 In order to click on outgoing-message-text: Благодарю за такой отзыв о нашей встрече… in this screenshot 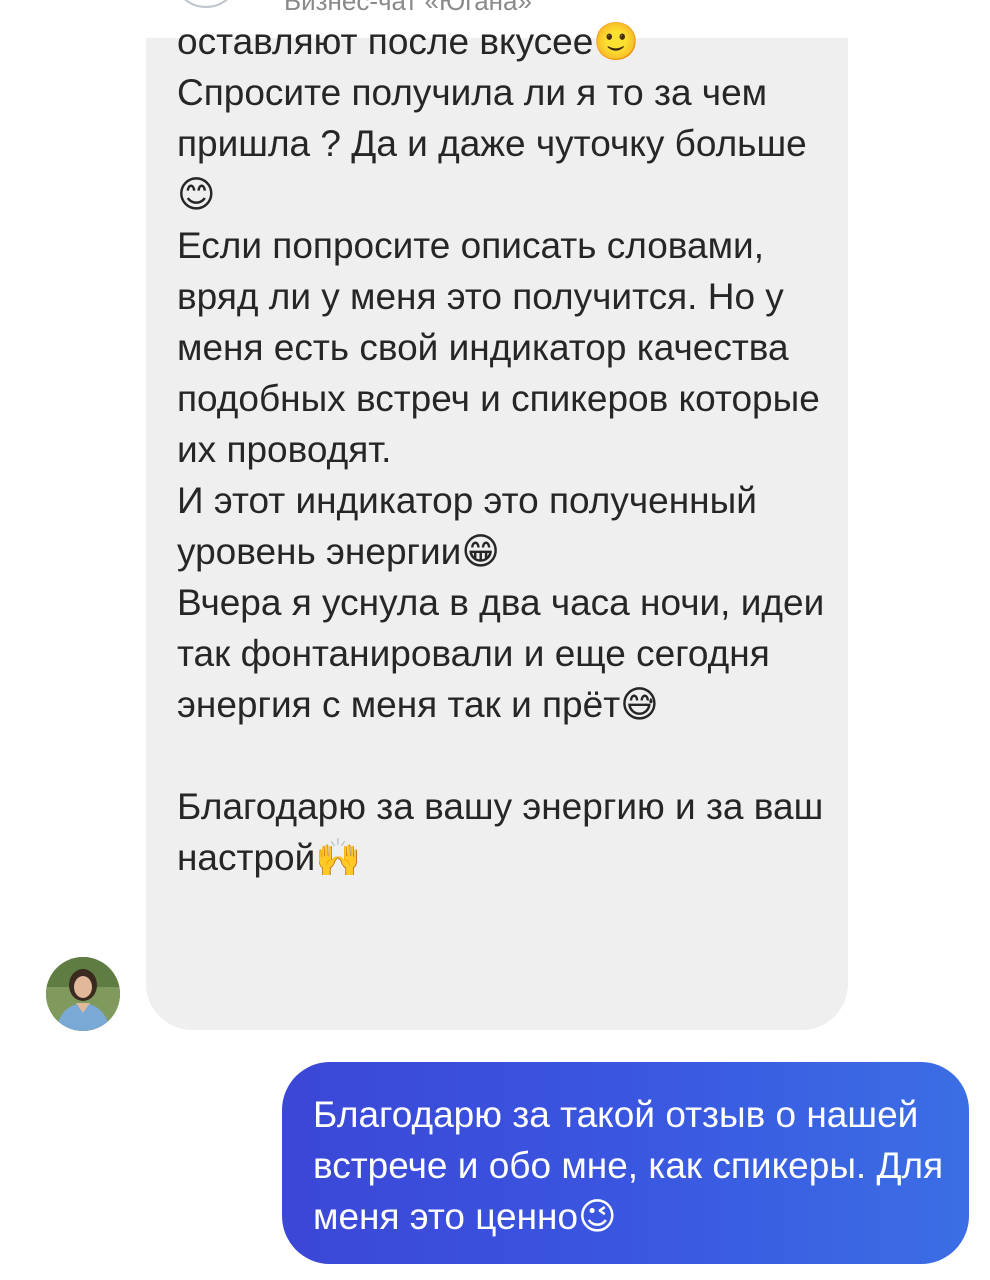, I will do `click(633, 1165)`.